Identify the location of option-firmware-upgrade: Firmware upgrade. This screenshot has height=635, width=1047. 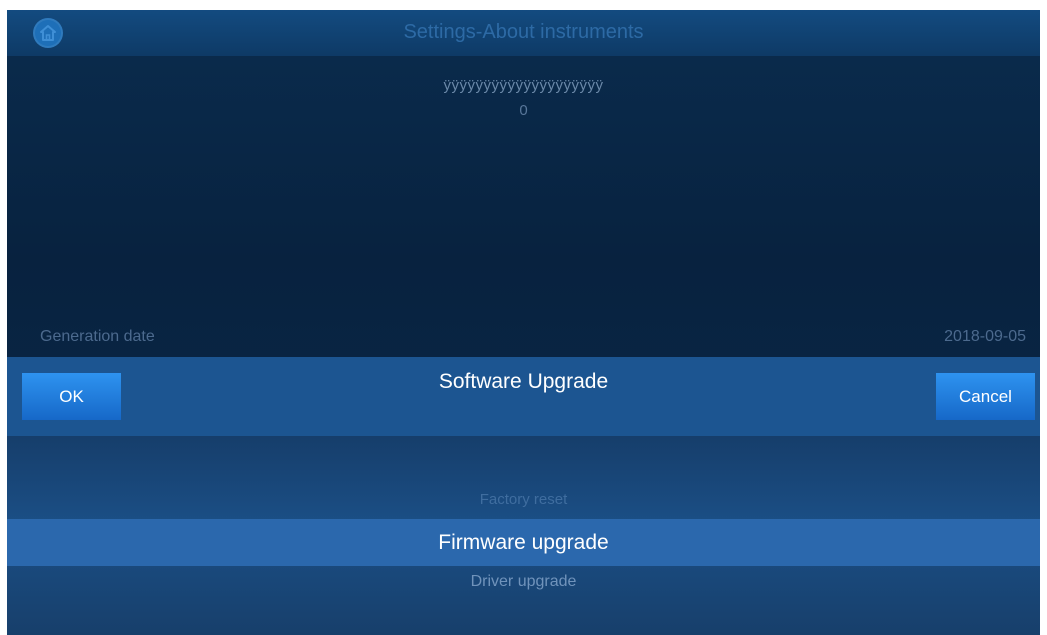
(523, 542).